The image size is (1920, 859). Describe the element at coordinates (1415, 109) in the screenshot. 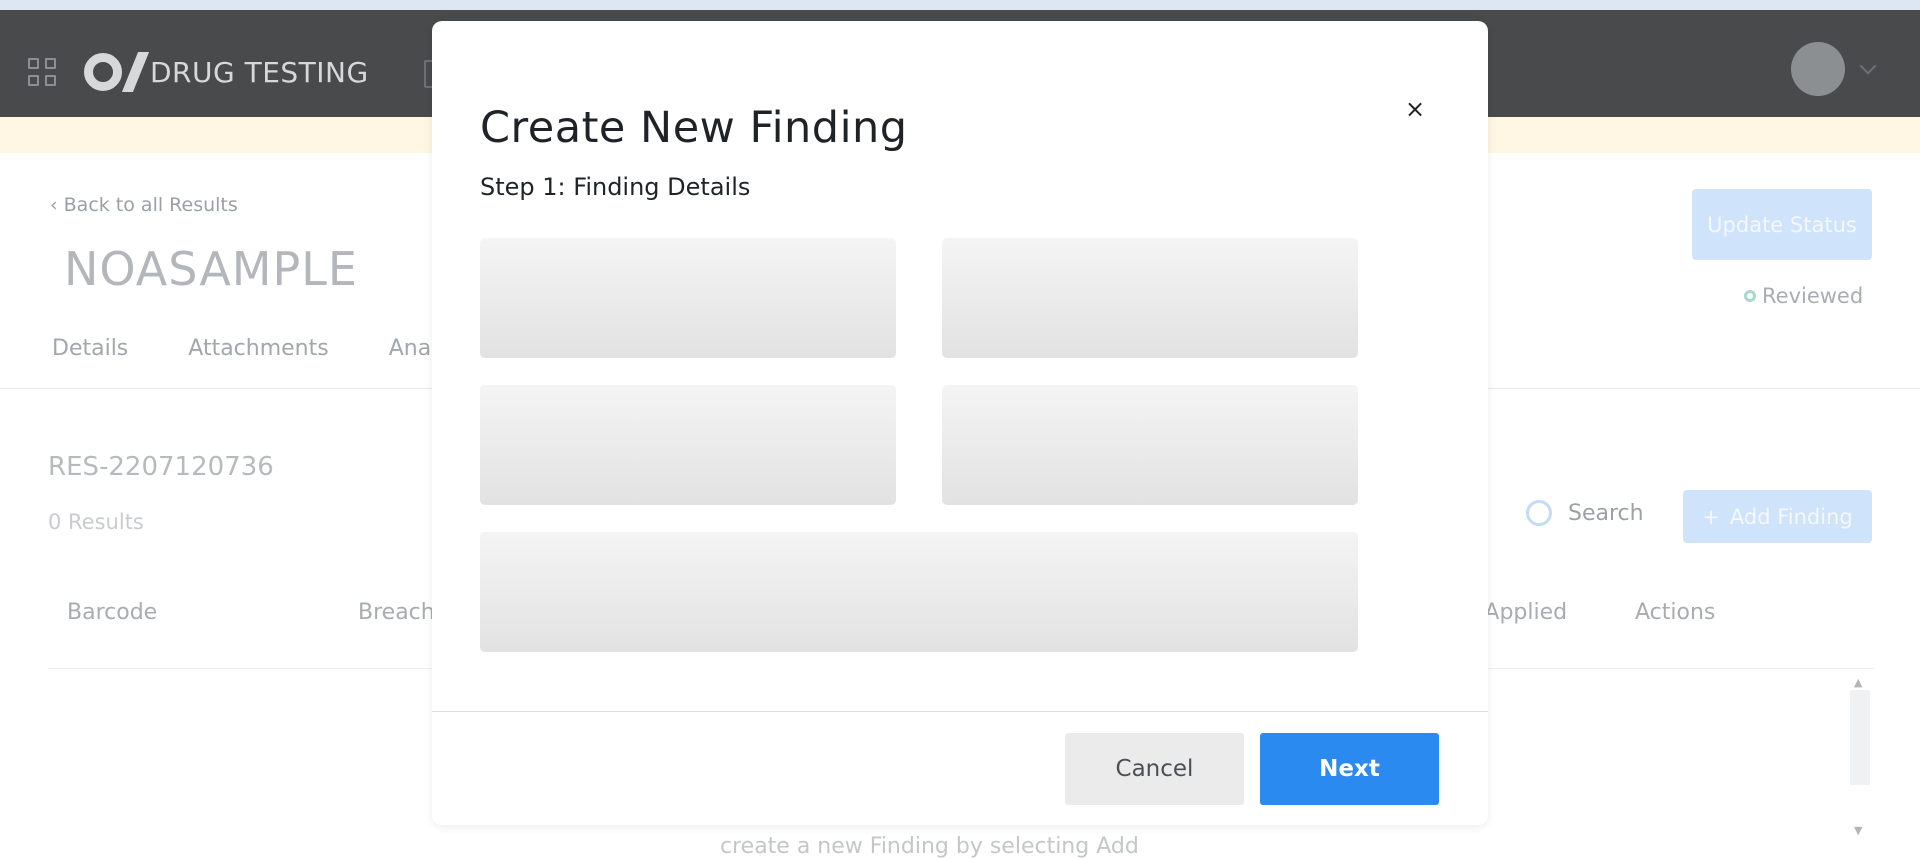

I see `close-icon: ×` at that location.